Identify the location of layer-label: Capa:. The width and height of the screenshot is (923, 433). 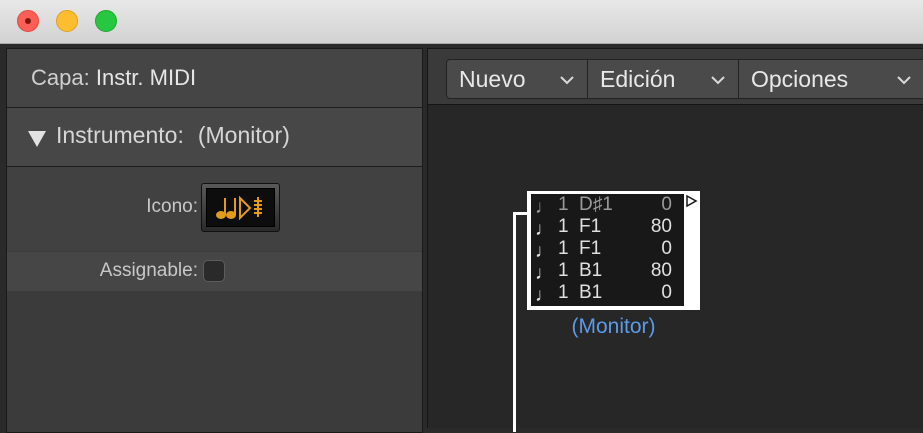
(60, 77).